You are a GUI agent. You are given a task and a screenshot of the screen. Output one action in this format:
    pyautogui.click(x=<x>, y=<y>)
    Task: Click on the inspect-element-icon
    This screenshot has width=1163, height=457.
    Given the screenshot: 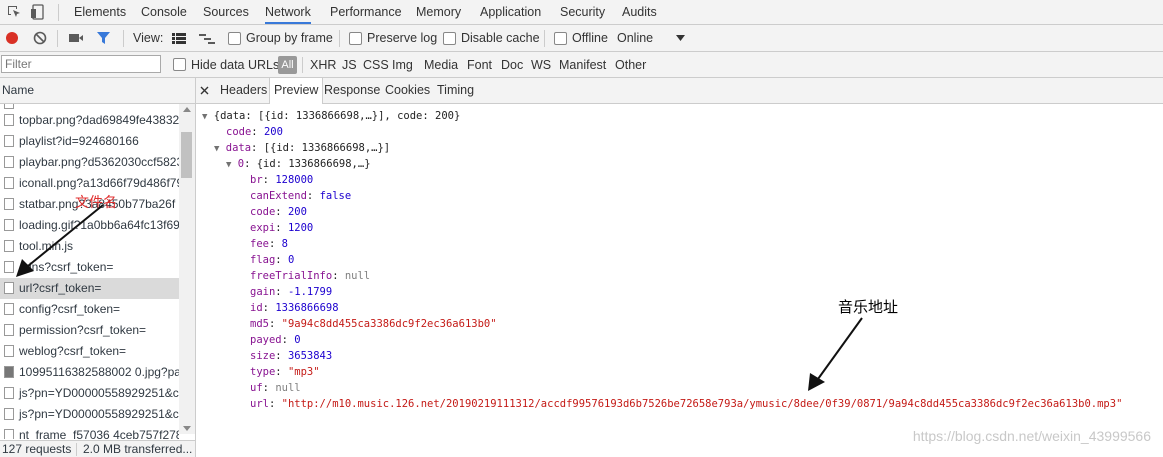 What is the action you would take?
    pyautogui.click(x=14, y=12)
    